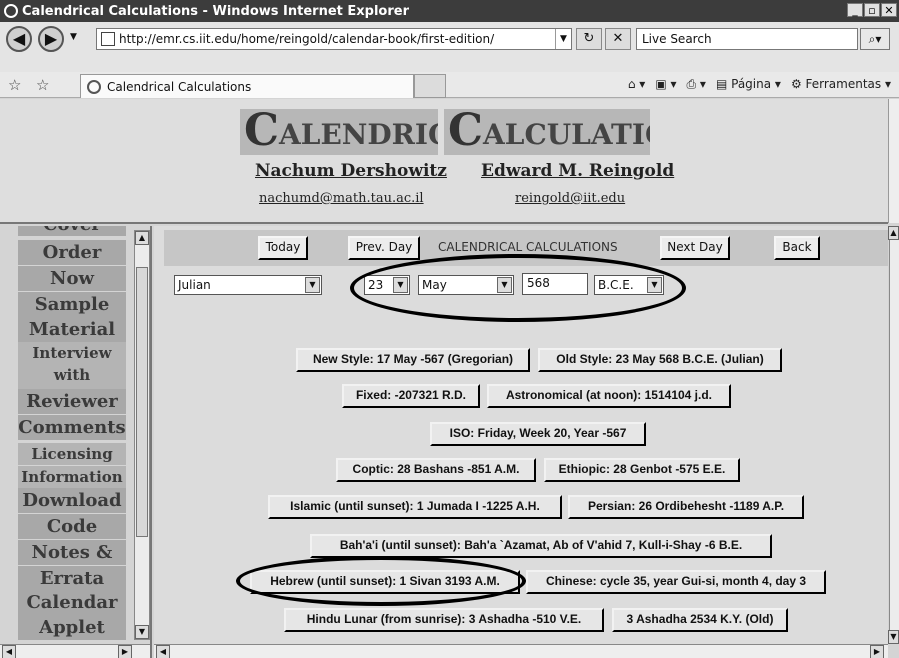 The image size is (899, 658). Describe the element at coordinates (642, 470) in the screenshot. I see `result-ethiopic: Ethiopic: 28 Genbot -575 E.E.` at that location.